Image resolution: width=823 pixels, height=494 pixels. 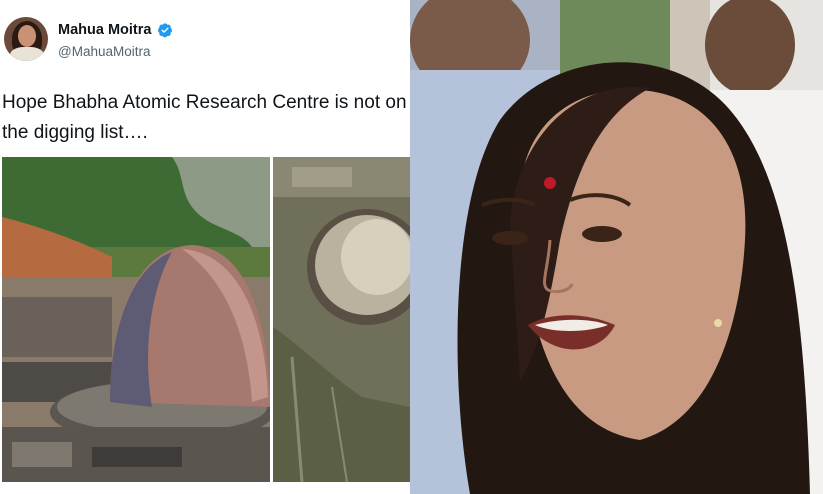 I want to click on avatar, so click(x=26, y=39).